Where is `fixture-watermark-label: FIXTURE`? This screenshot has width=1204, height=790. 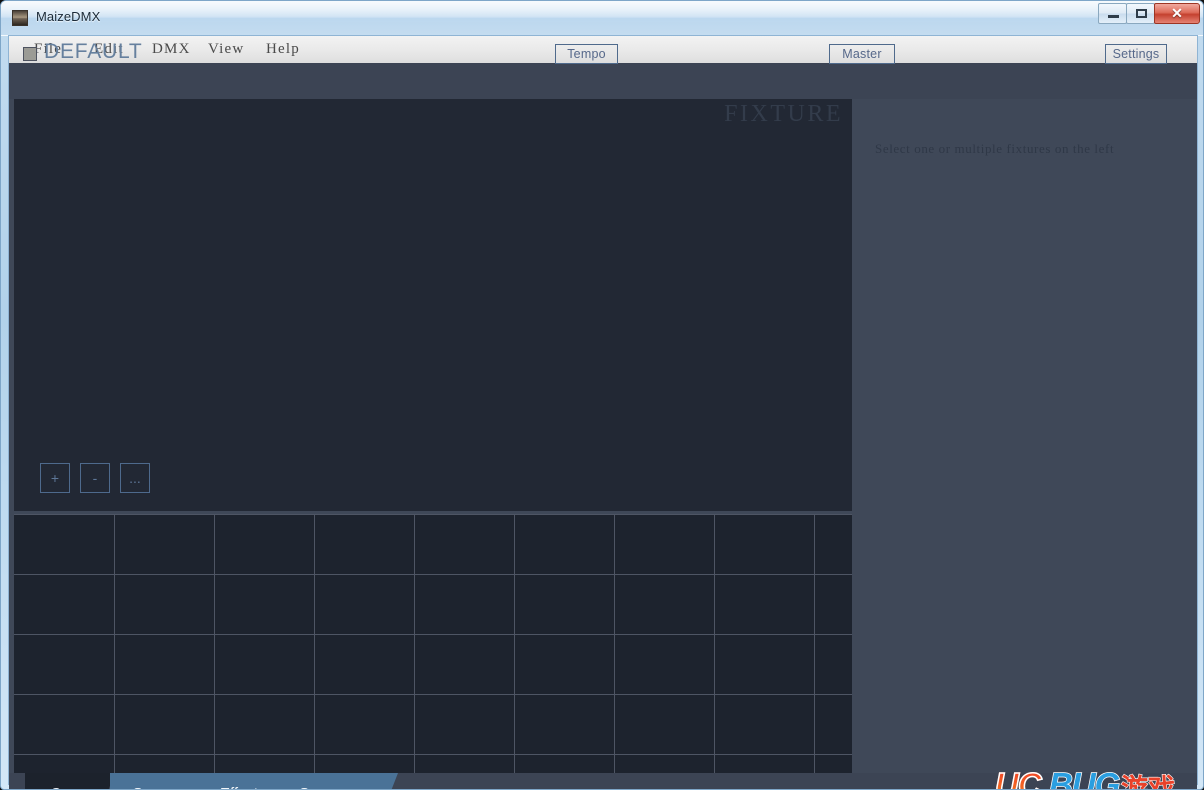 fixture-watermark-label: FIXTURE is located at coordinates (783, 114).